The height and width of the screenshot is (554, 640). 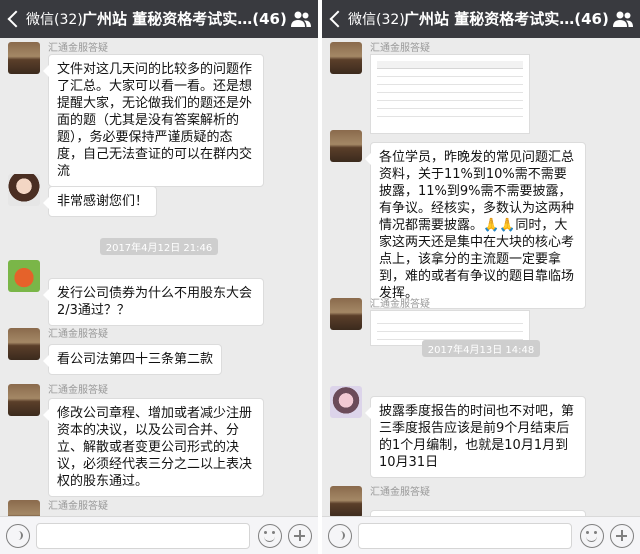 What do you see at coordinates (159, 245) in the screenshot?
I see `timestamp: 2017年4月12日 21:46` at bounding box center [159, 245].